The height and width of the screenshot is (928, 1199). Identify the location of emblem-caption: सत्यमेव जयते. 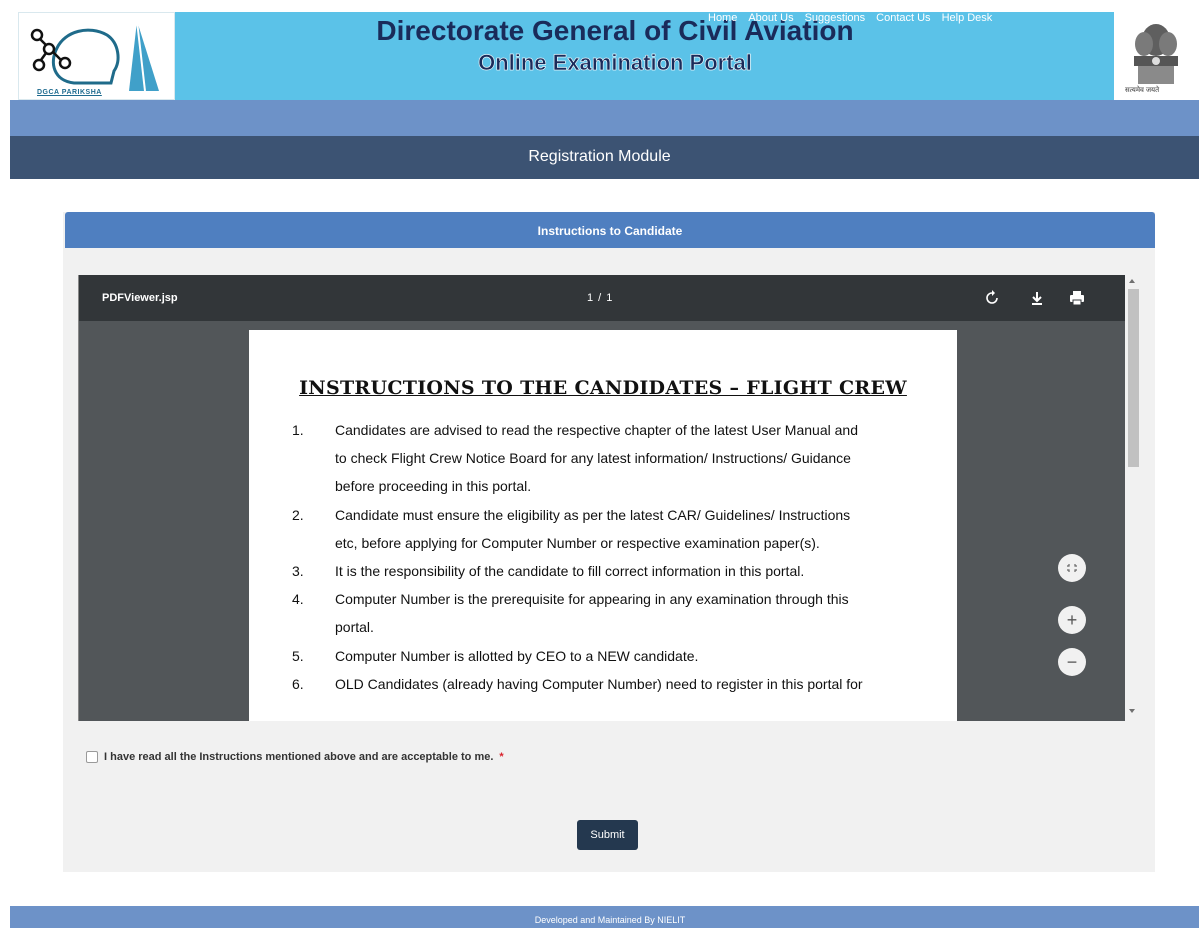
(1142, 90).